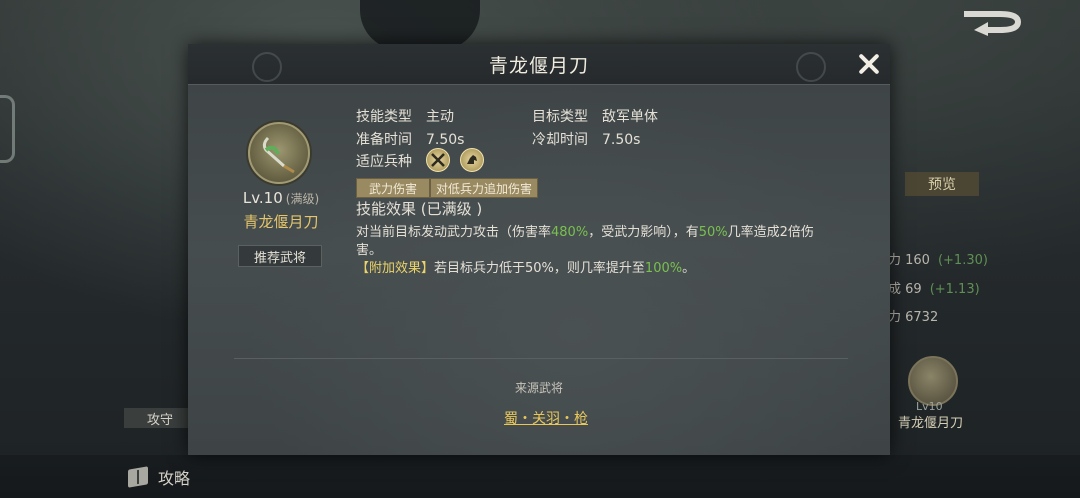 Image resolution: width=1080 pixels, height=498 pixels. Describe the element at coordinates (160, 418) in the screenshot. I see `gongshou-tab: 攻守` at that location.